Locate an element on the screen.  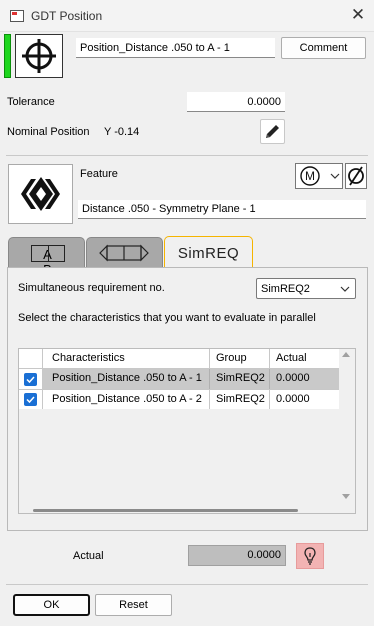
tab-datums: A B is located at coordinates (46, 257).